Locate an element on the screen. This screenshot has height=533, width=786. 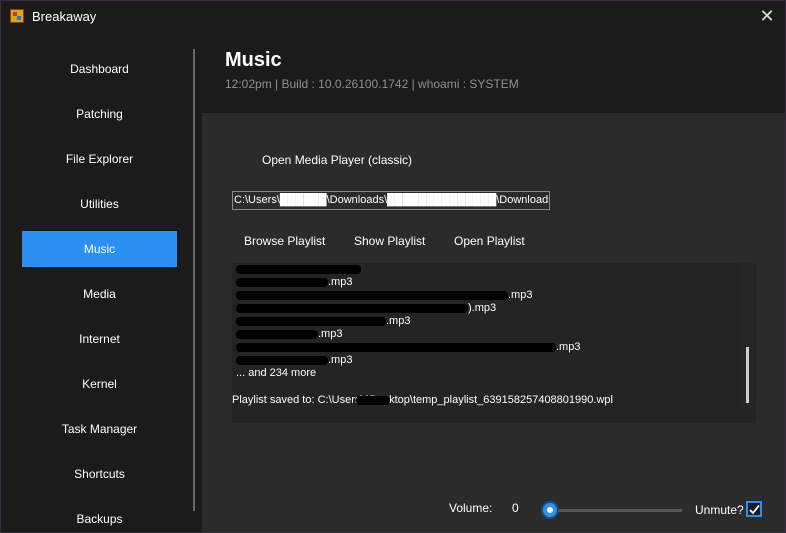
volume-label: Volume: is located at coordinates (471, 508).